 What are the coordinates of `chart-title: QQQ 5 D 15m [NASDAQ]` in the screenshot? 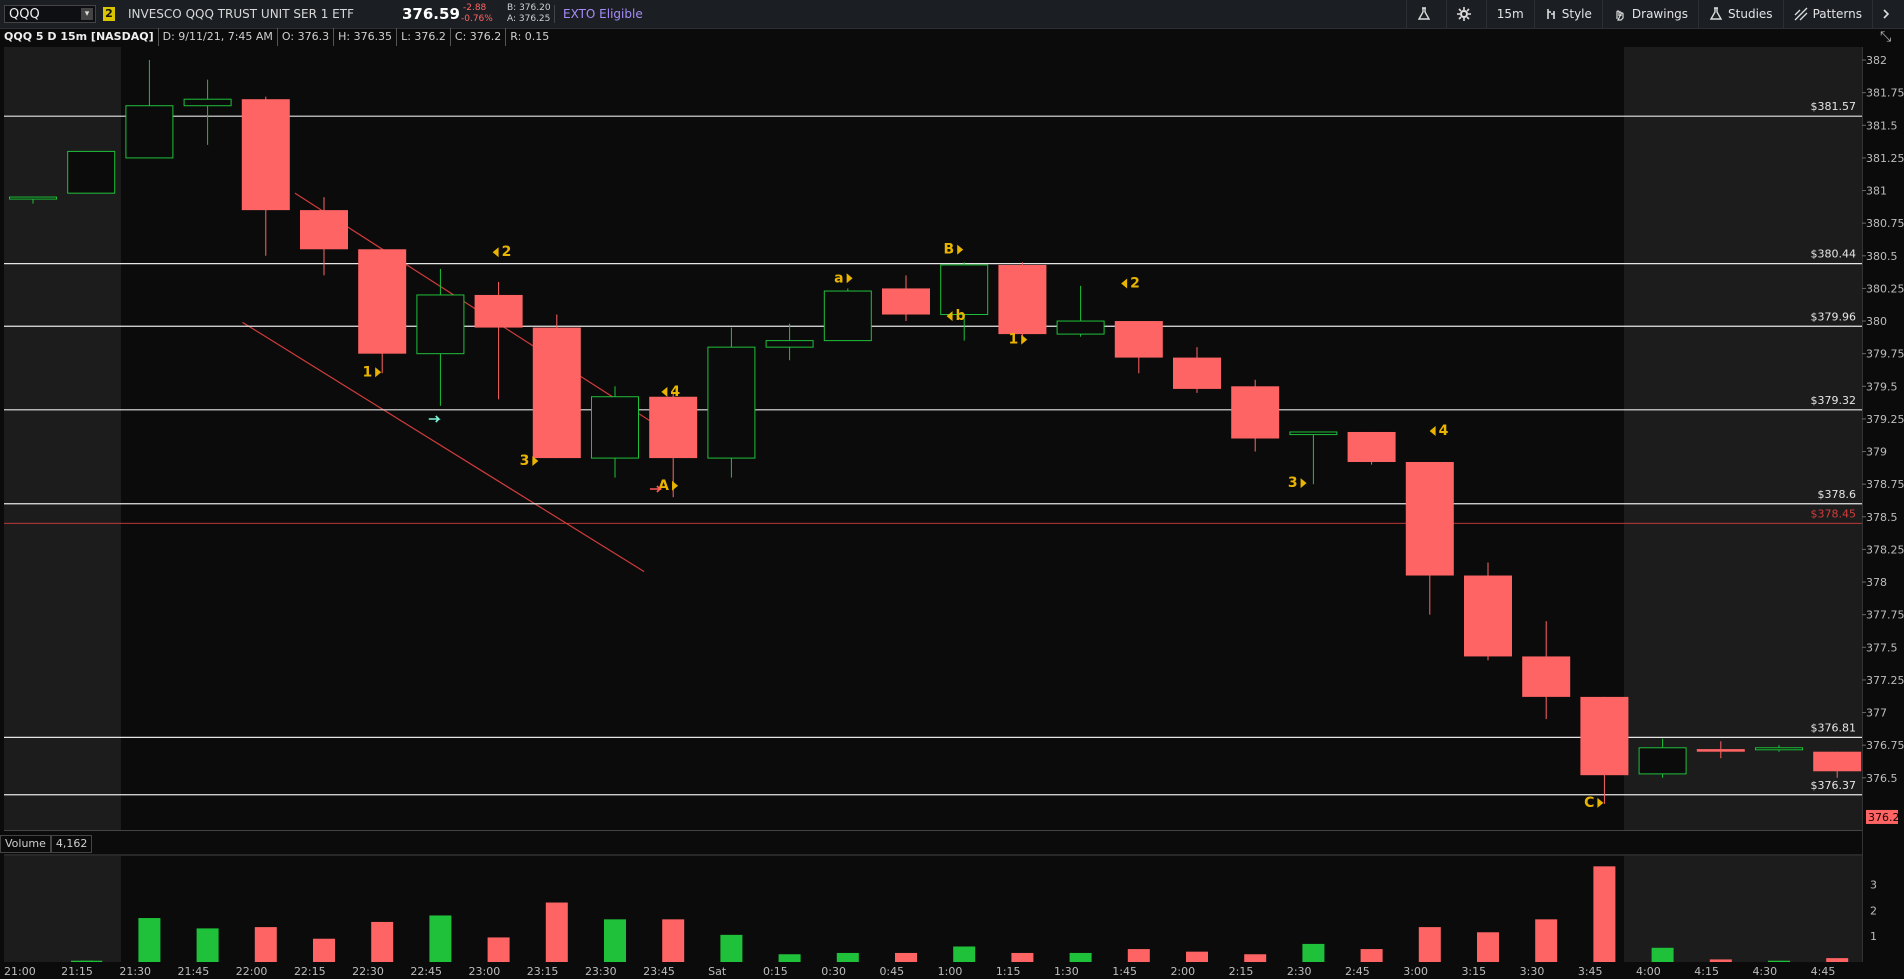 It's located at (79, 37).